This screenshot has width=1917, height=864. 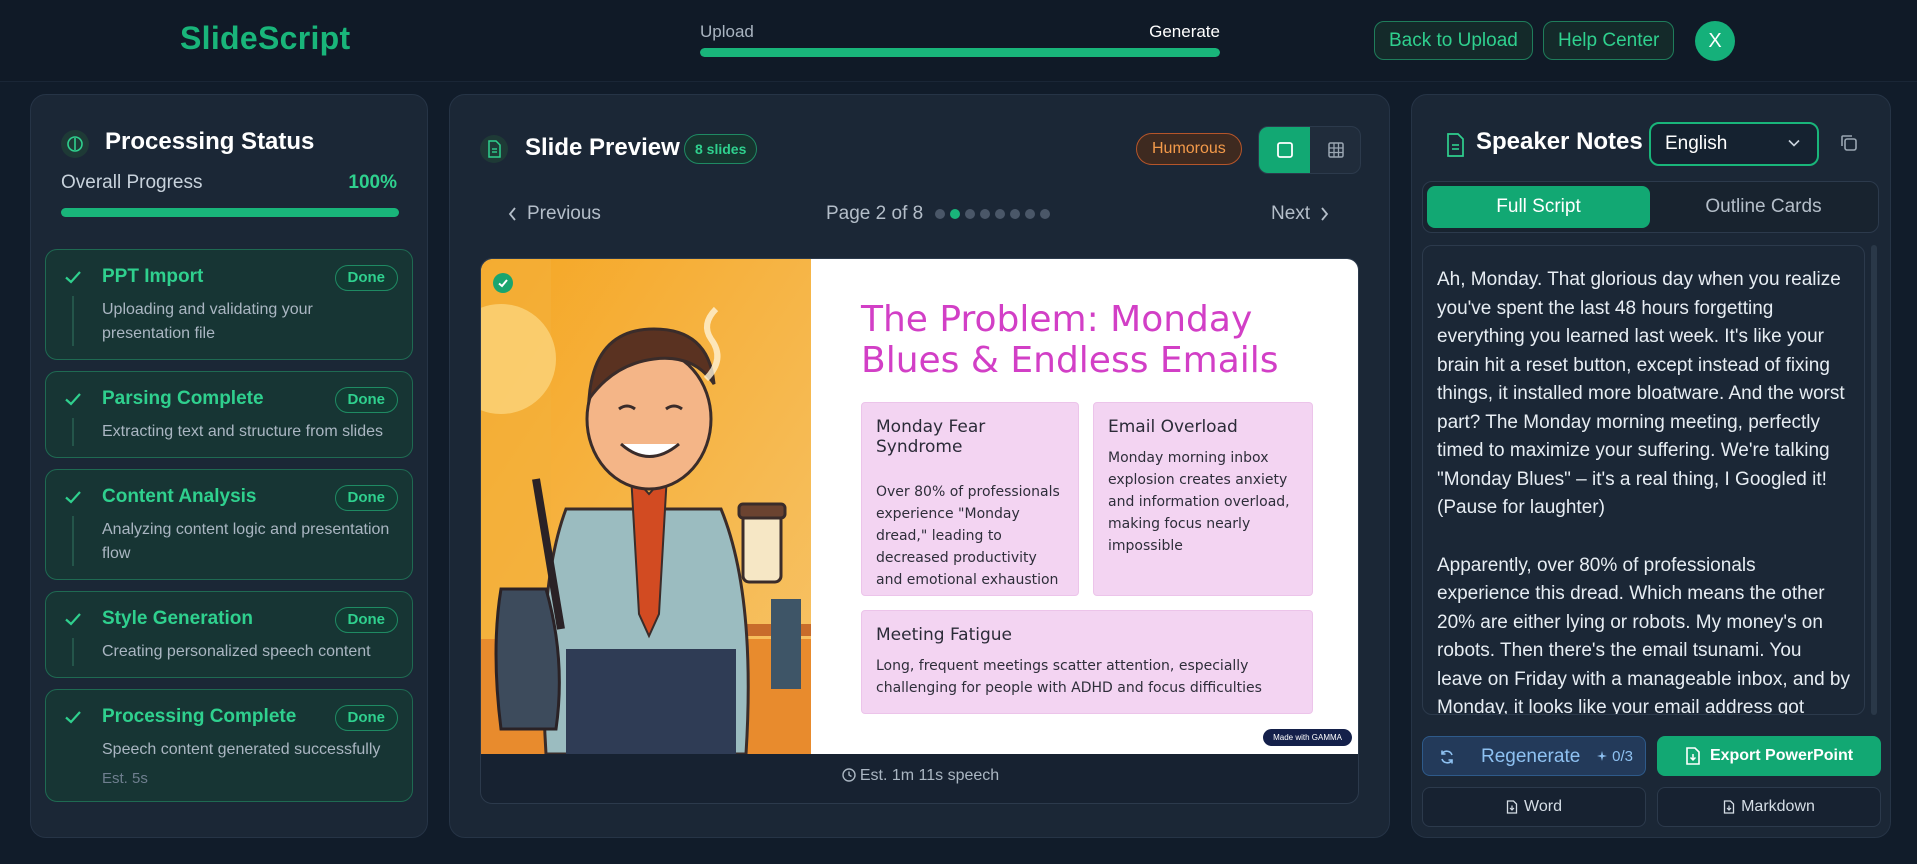 I want to click on speech-estimate-text: Est. 1m 11s speech, so click(x=929, y=775).